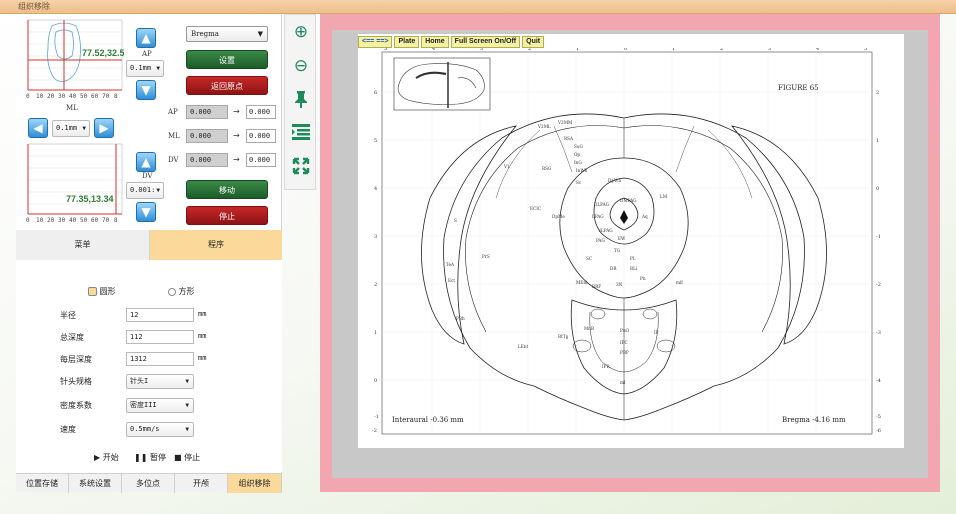 This screenshot has height=514, width=956. What do you see at coordinates (633, 258) in the screenshot?
I see `region-label: PL` at bounding box center [633, 258].